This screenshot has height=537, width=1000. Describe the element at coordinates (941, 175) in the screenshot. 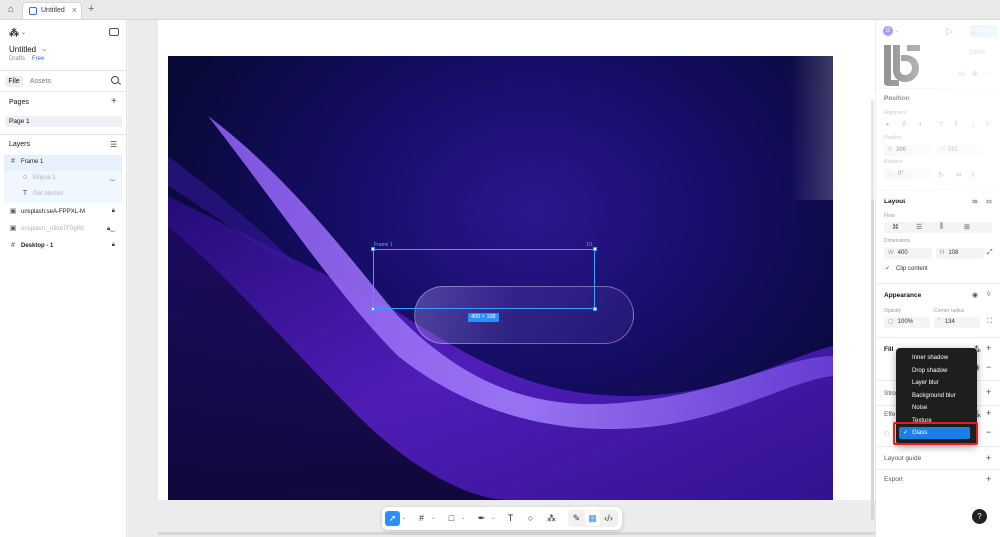

I see `rotate-icon: ↻` at that location.